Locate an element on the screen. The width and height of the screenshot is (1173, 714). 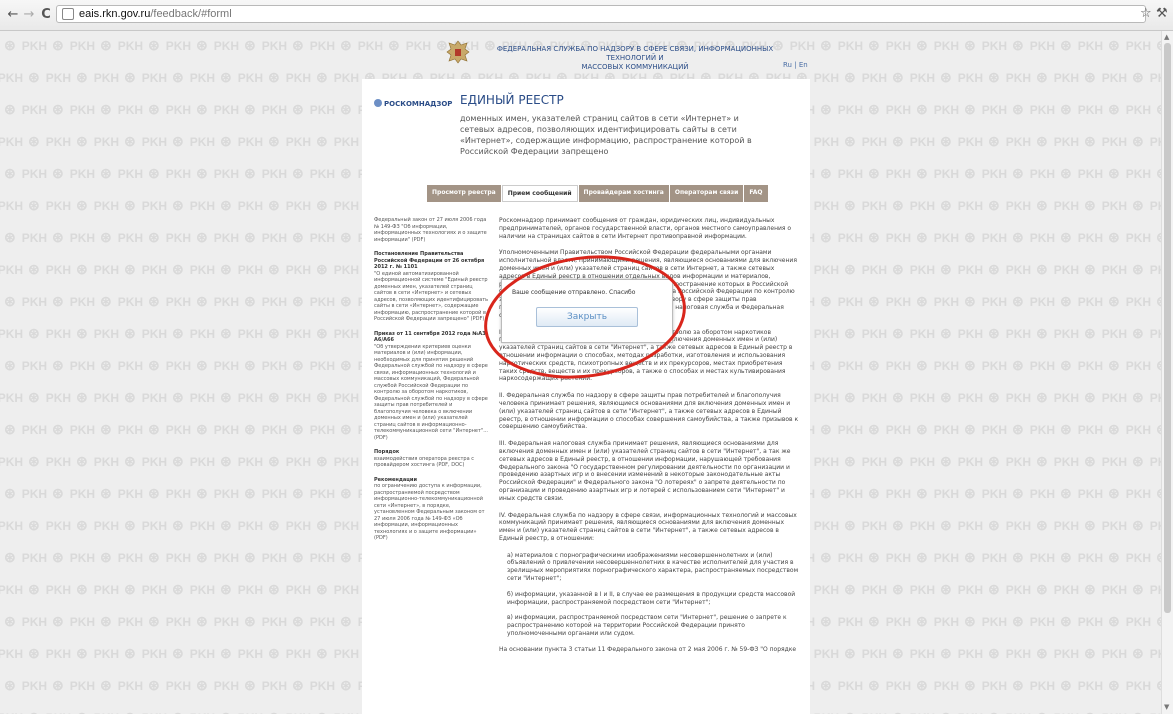
bookmark-star-icon: ☆ is located at coordinates (1146, 13).